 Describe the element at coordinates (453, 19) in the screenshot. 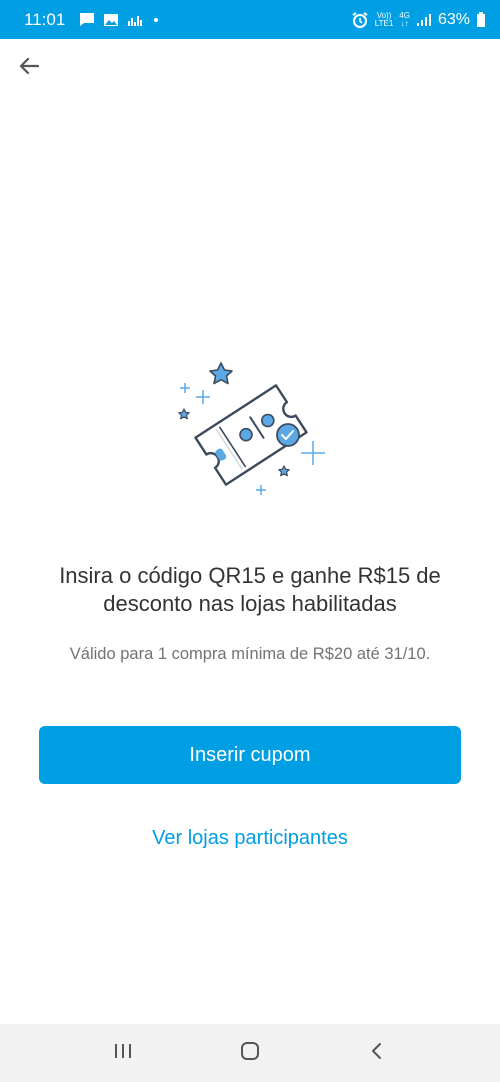

I see `battery-percent: 63%` at that location.